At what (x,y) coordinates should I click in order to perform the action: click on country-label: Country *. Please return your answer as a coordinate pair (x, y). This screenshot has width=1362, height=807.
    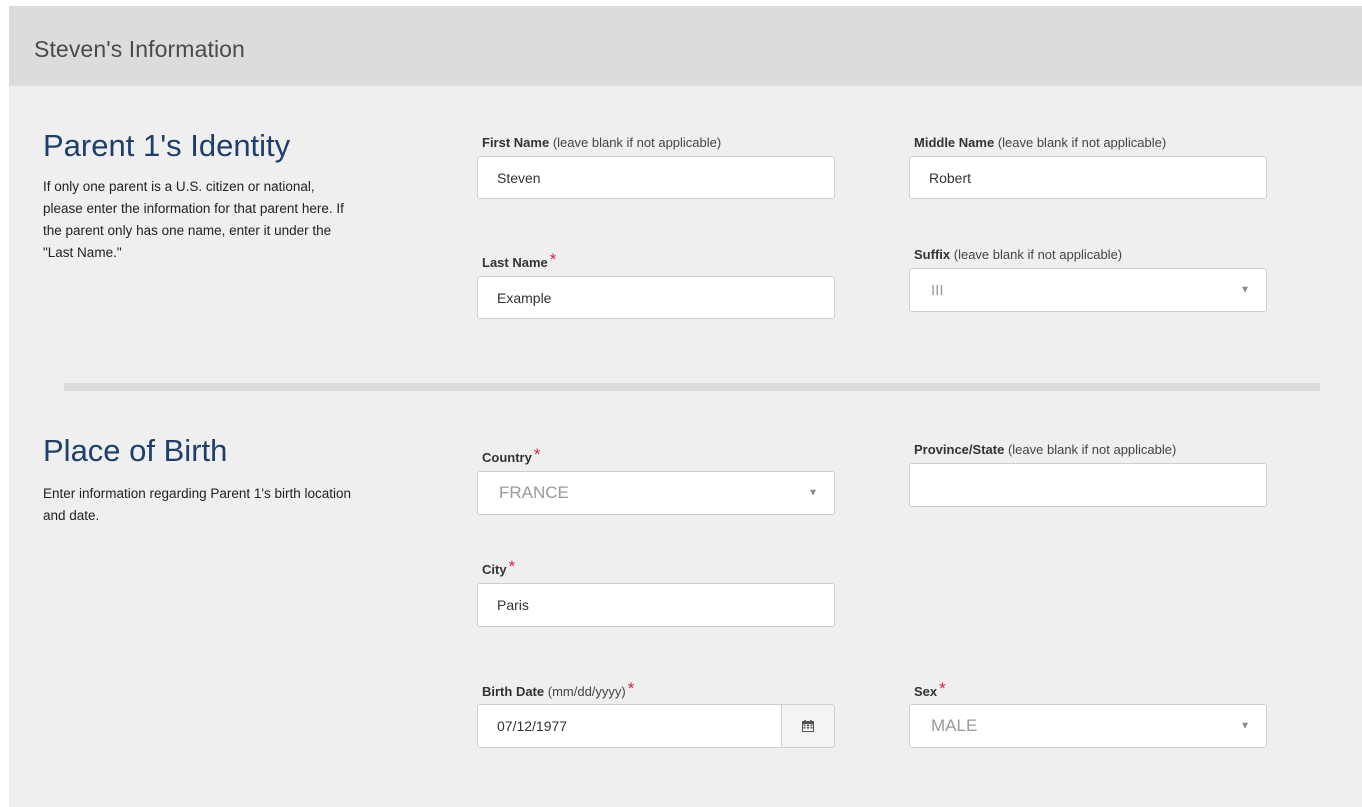
    Looking at the image, I should click on (511, 455).